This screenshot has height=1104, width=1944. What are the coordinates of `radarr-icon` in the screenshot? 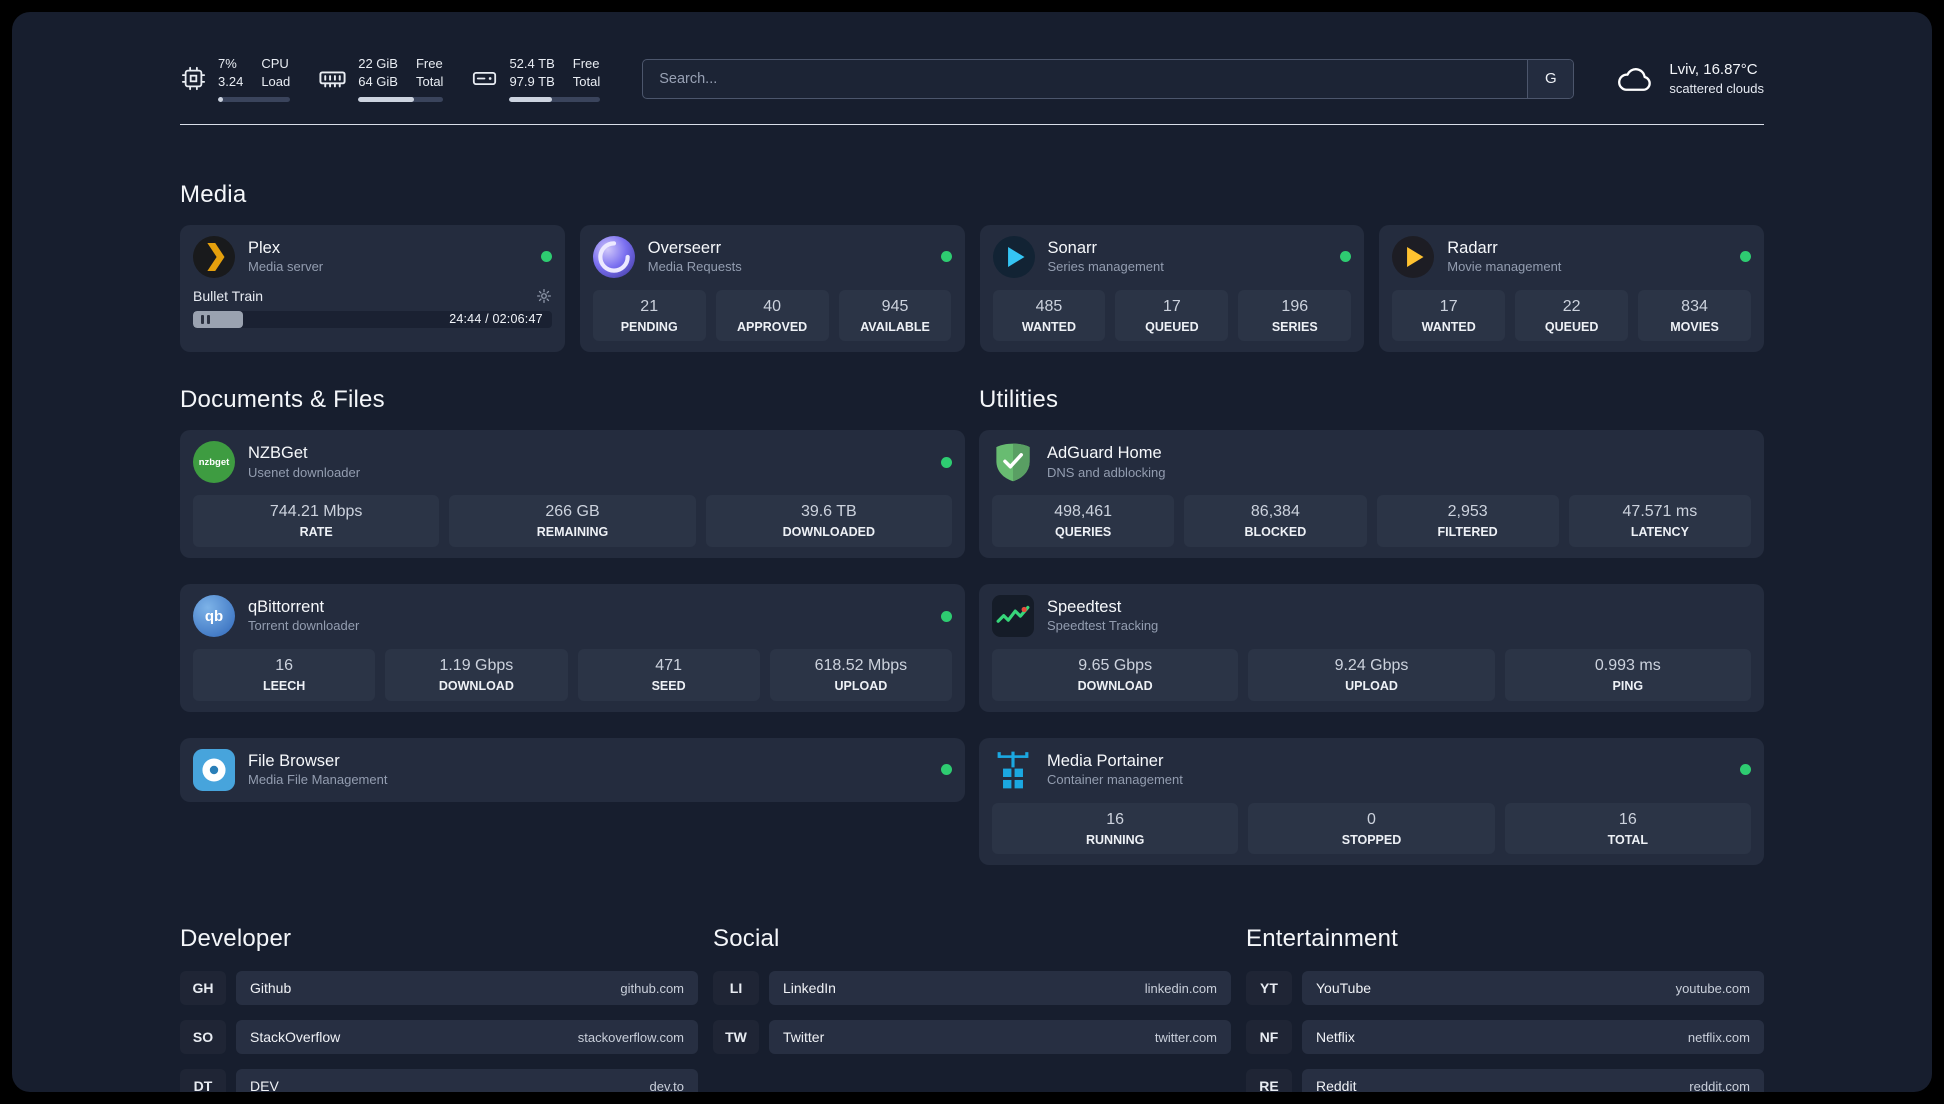 It's located at (1413, 256).